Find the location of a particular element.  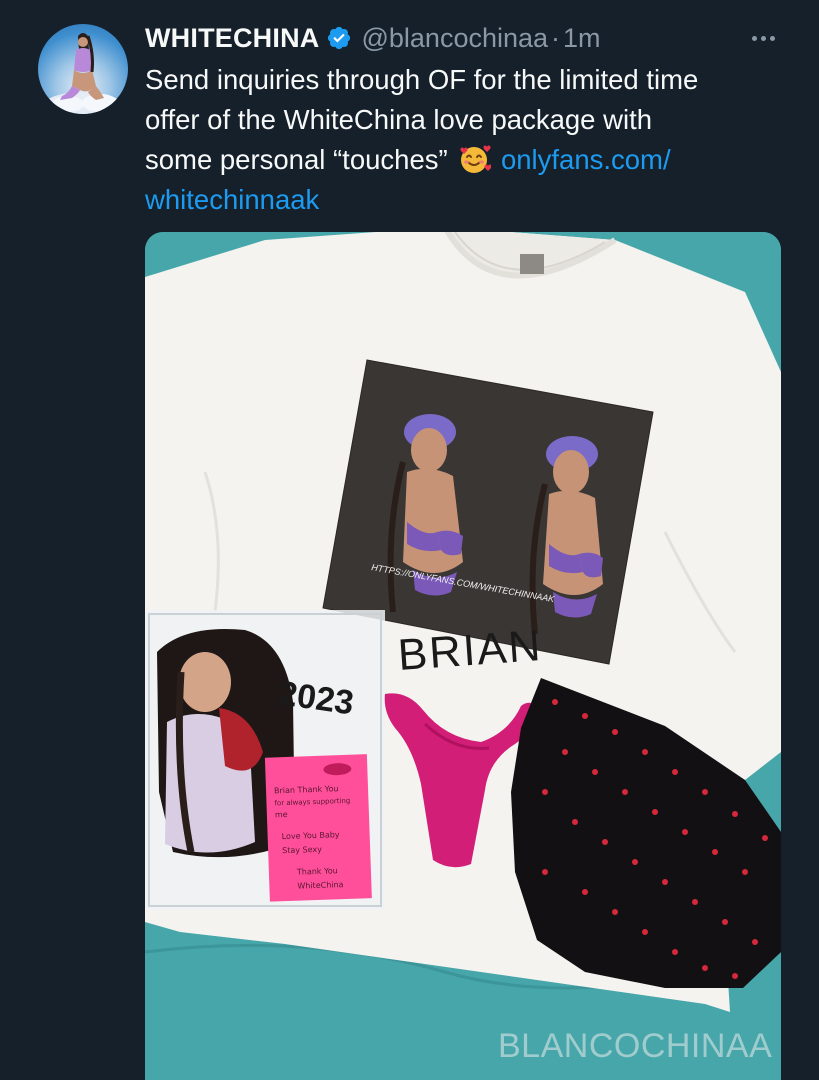

timestamp: 1m is located at coordinates (582, 38).